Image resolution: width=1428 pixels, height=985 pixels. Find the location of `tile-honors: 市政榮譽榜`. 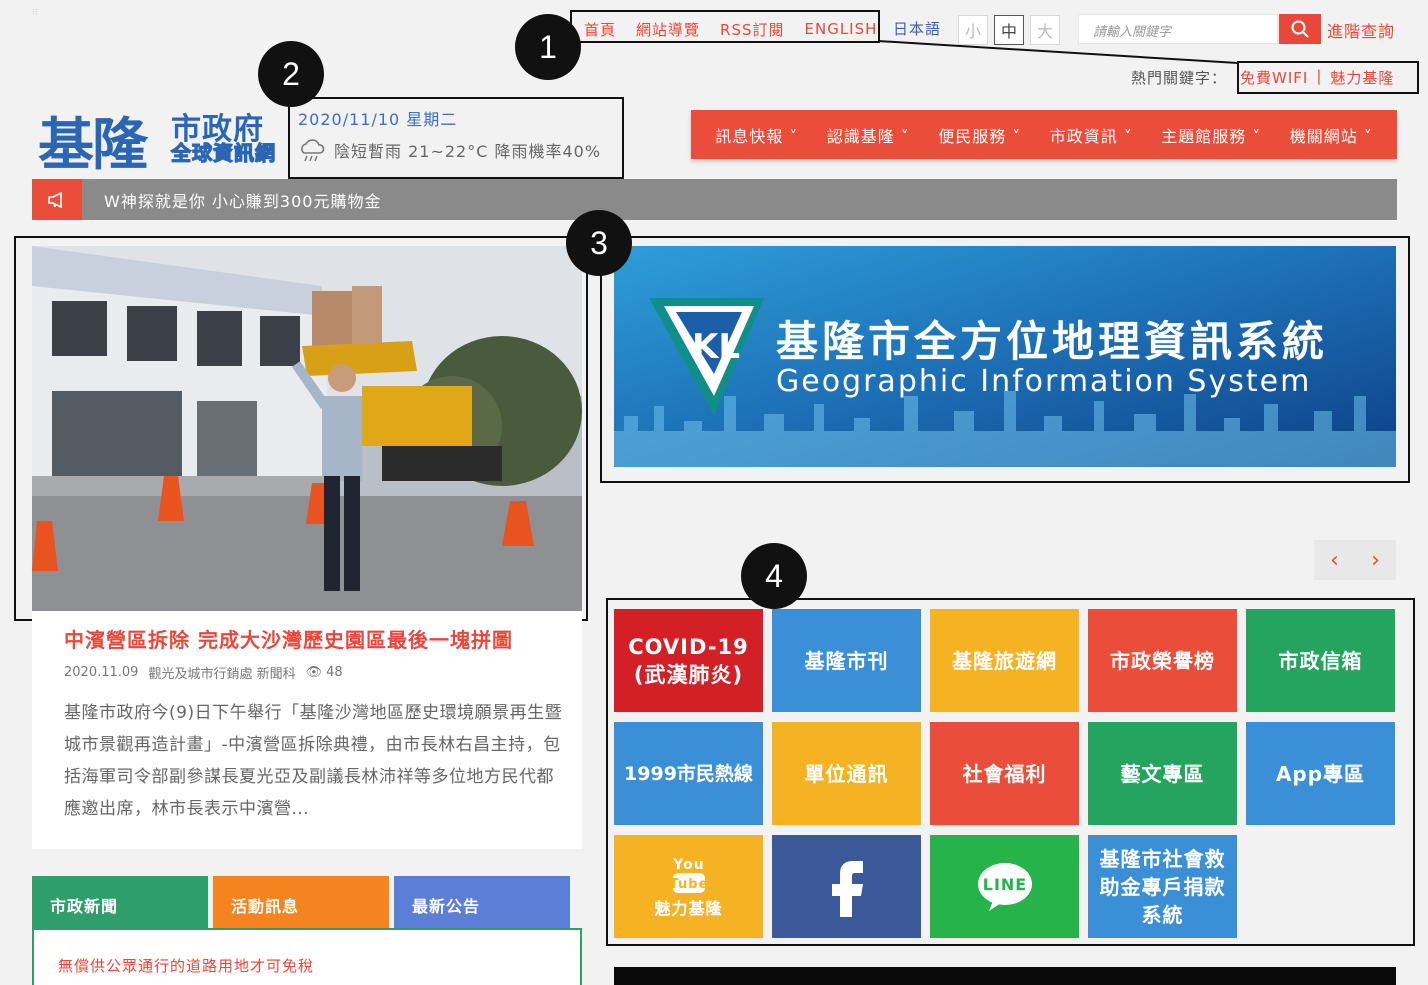

tile-honors: 市政榮譽榜 is located at coordinates (1162, 660).